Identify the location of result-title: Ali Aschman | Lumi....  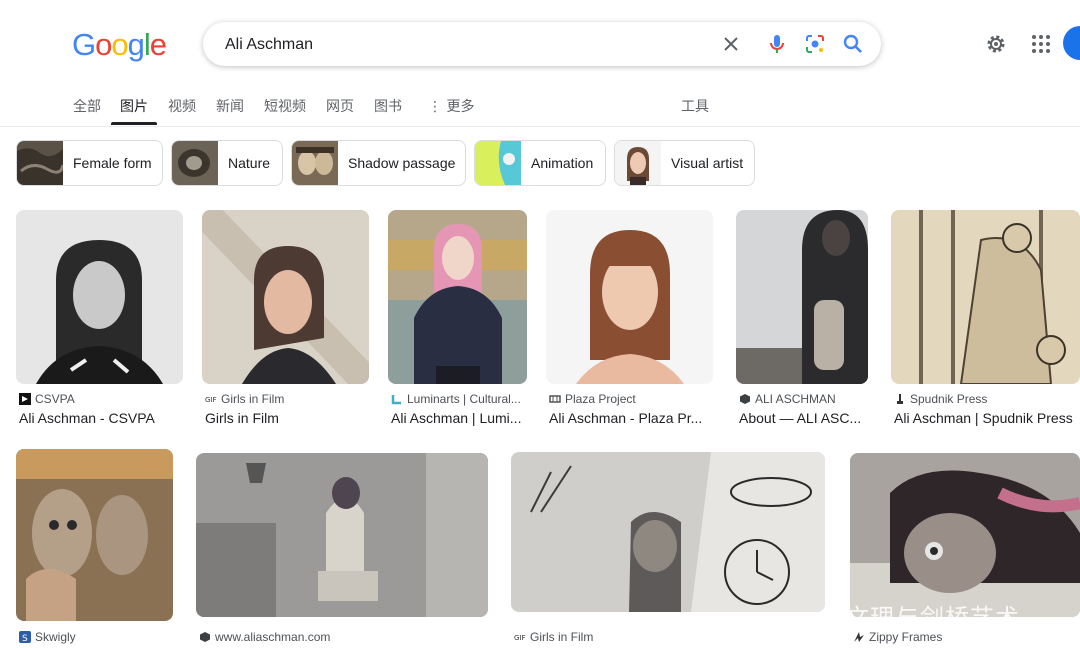
(459, 418).